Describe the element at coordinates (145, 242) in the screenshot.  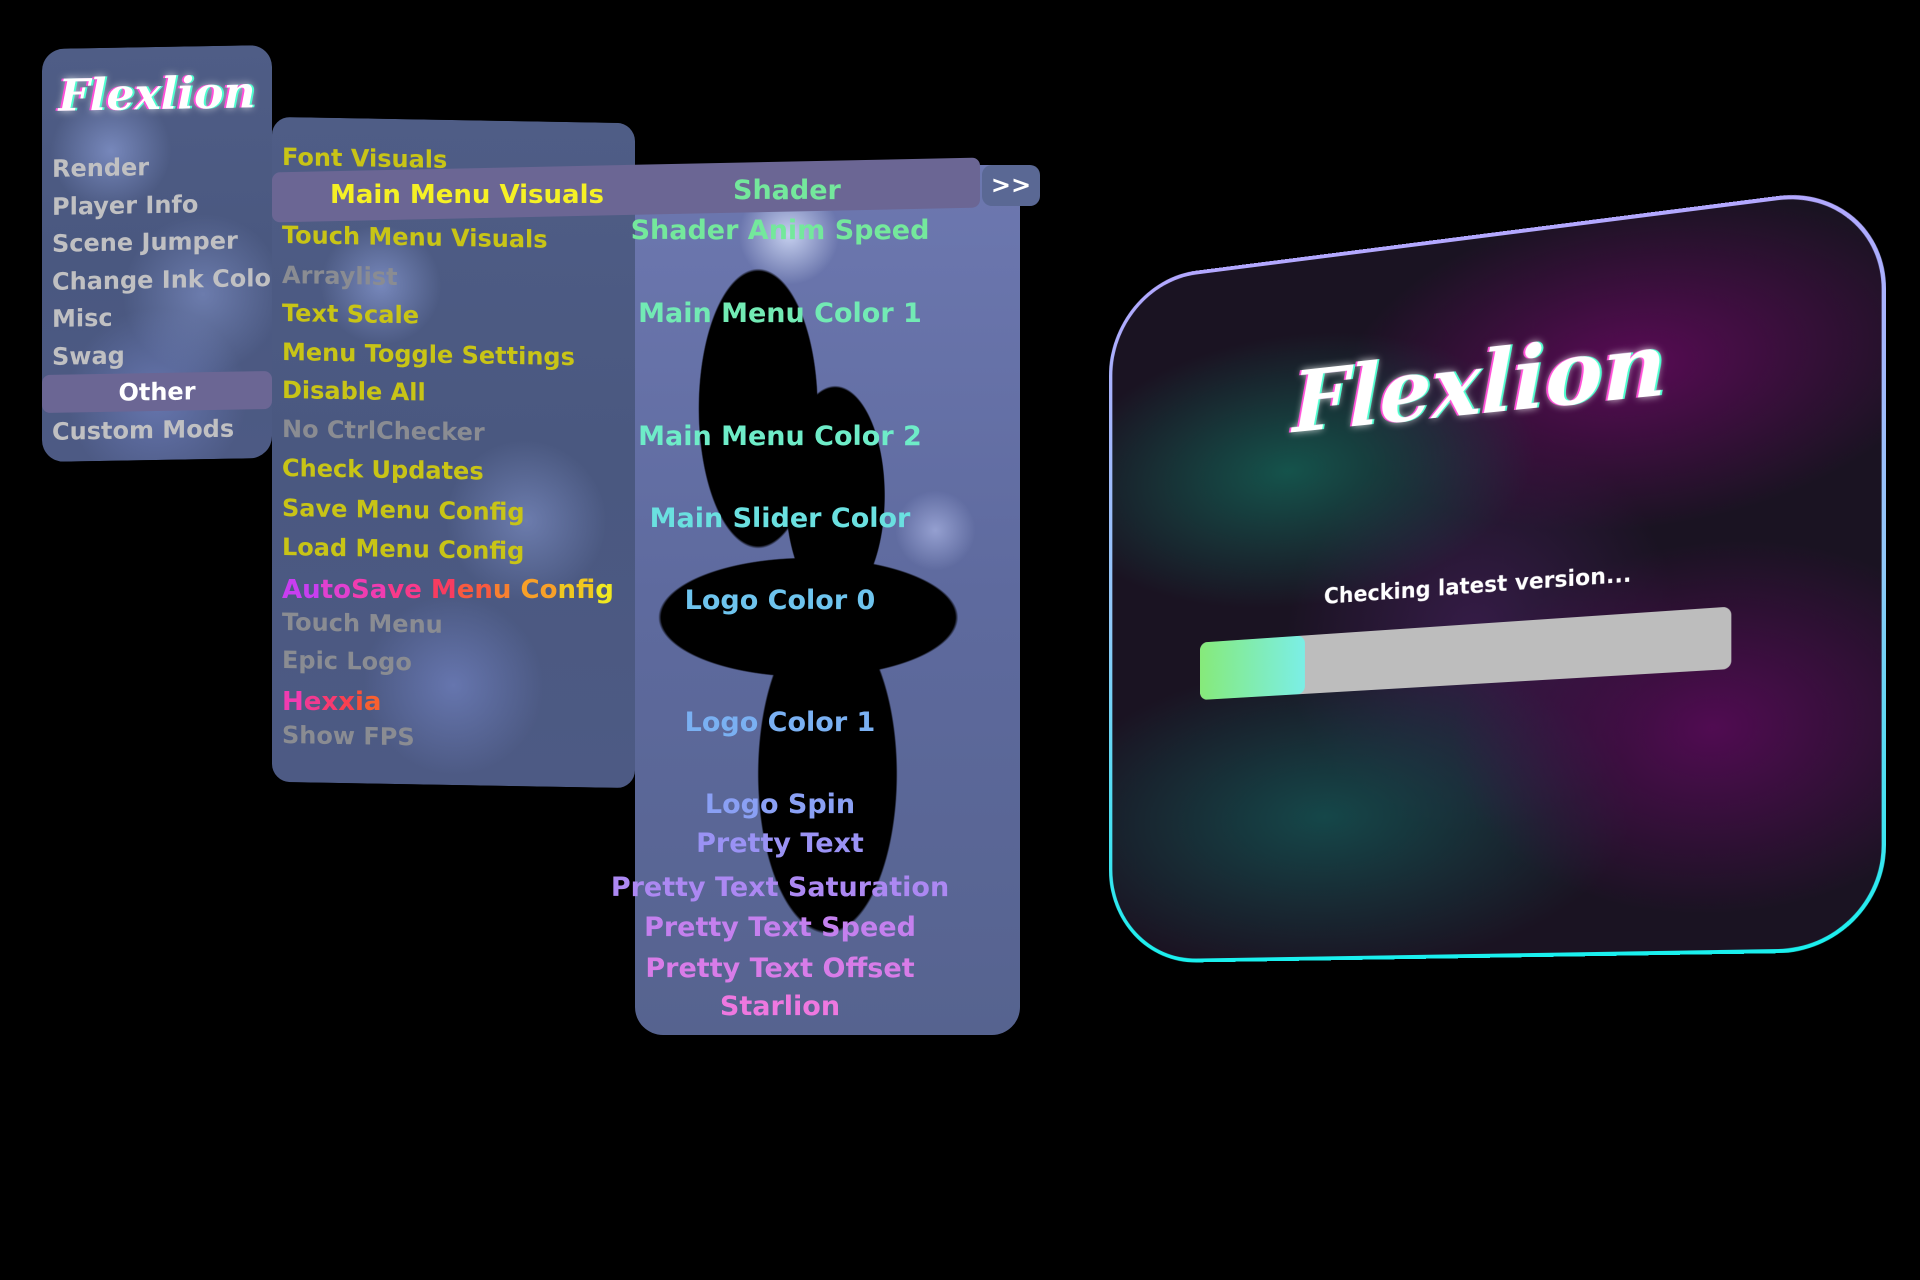
I see `category-scene-jumper: Scene Jumper` at that location.